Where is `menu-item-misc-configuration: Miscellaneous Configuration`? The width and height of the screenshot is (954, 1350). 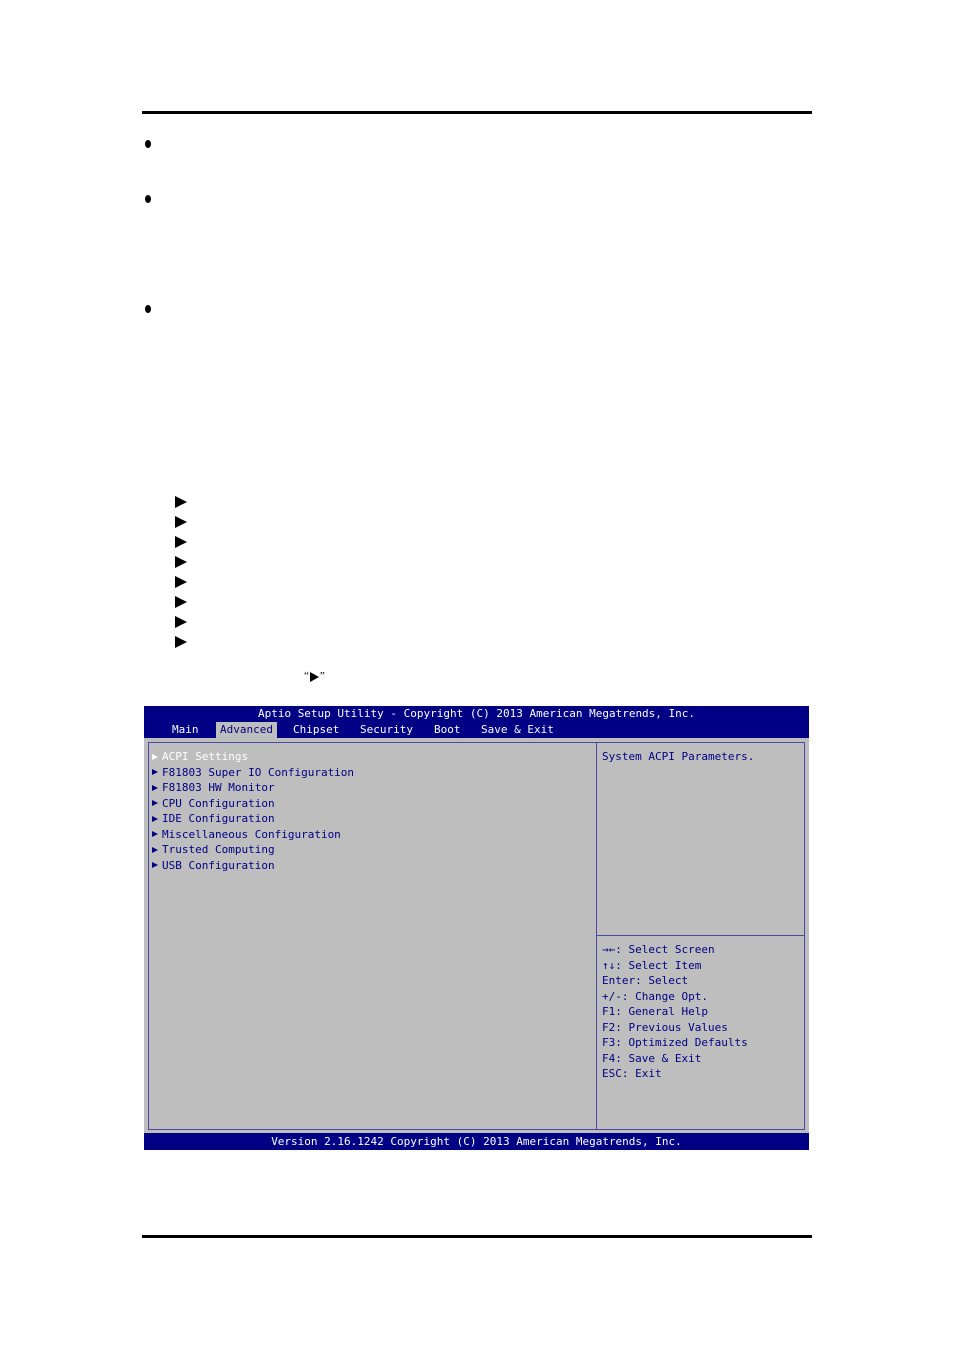
menu-item-misc-configuration: Miscellaneous Configuration is located at coordinates (253, 835).